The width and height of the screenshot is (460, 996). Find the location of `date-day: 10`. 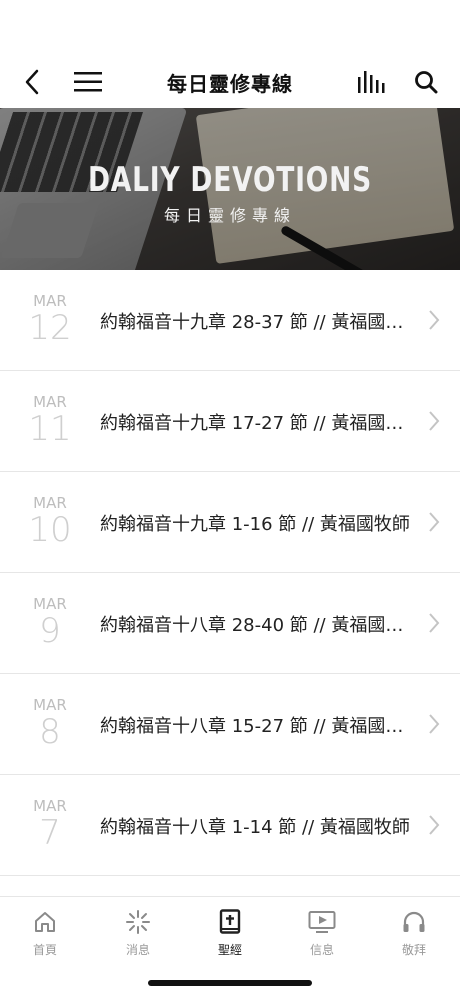

date-day: 10 is located at coordinates (50, 530).